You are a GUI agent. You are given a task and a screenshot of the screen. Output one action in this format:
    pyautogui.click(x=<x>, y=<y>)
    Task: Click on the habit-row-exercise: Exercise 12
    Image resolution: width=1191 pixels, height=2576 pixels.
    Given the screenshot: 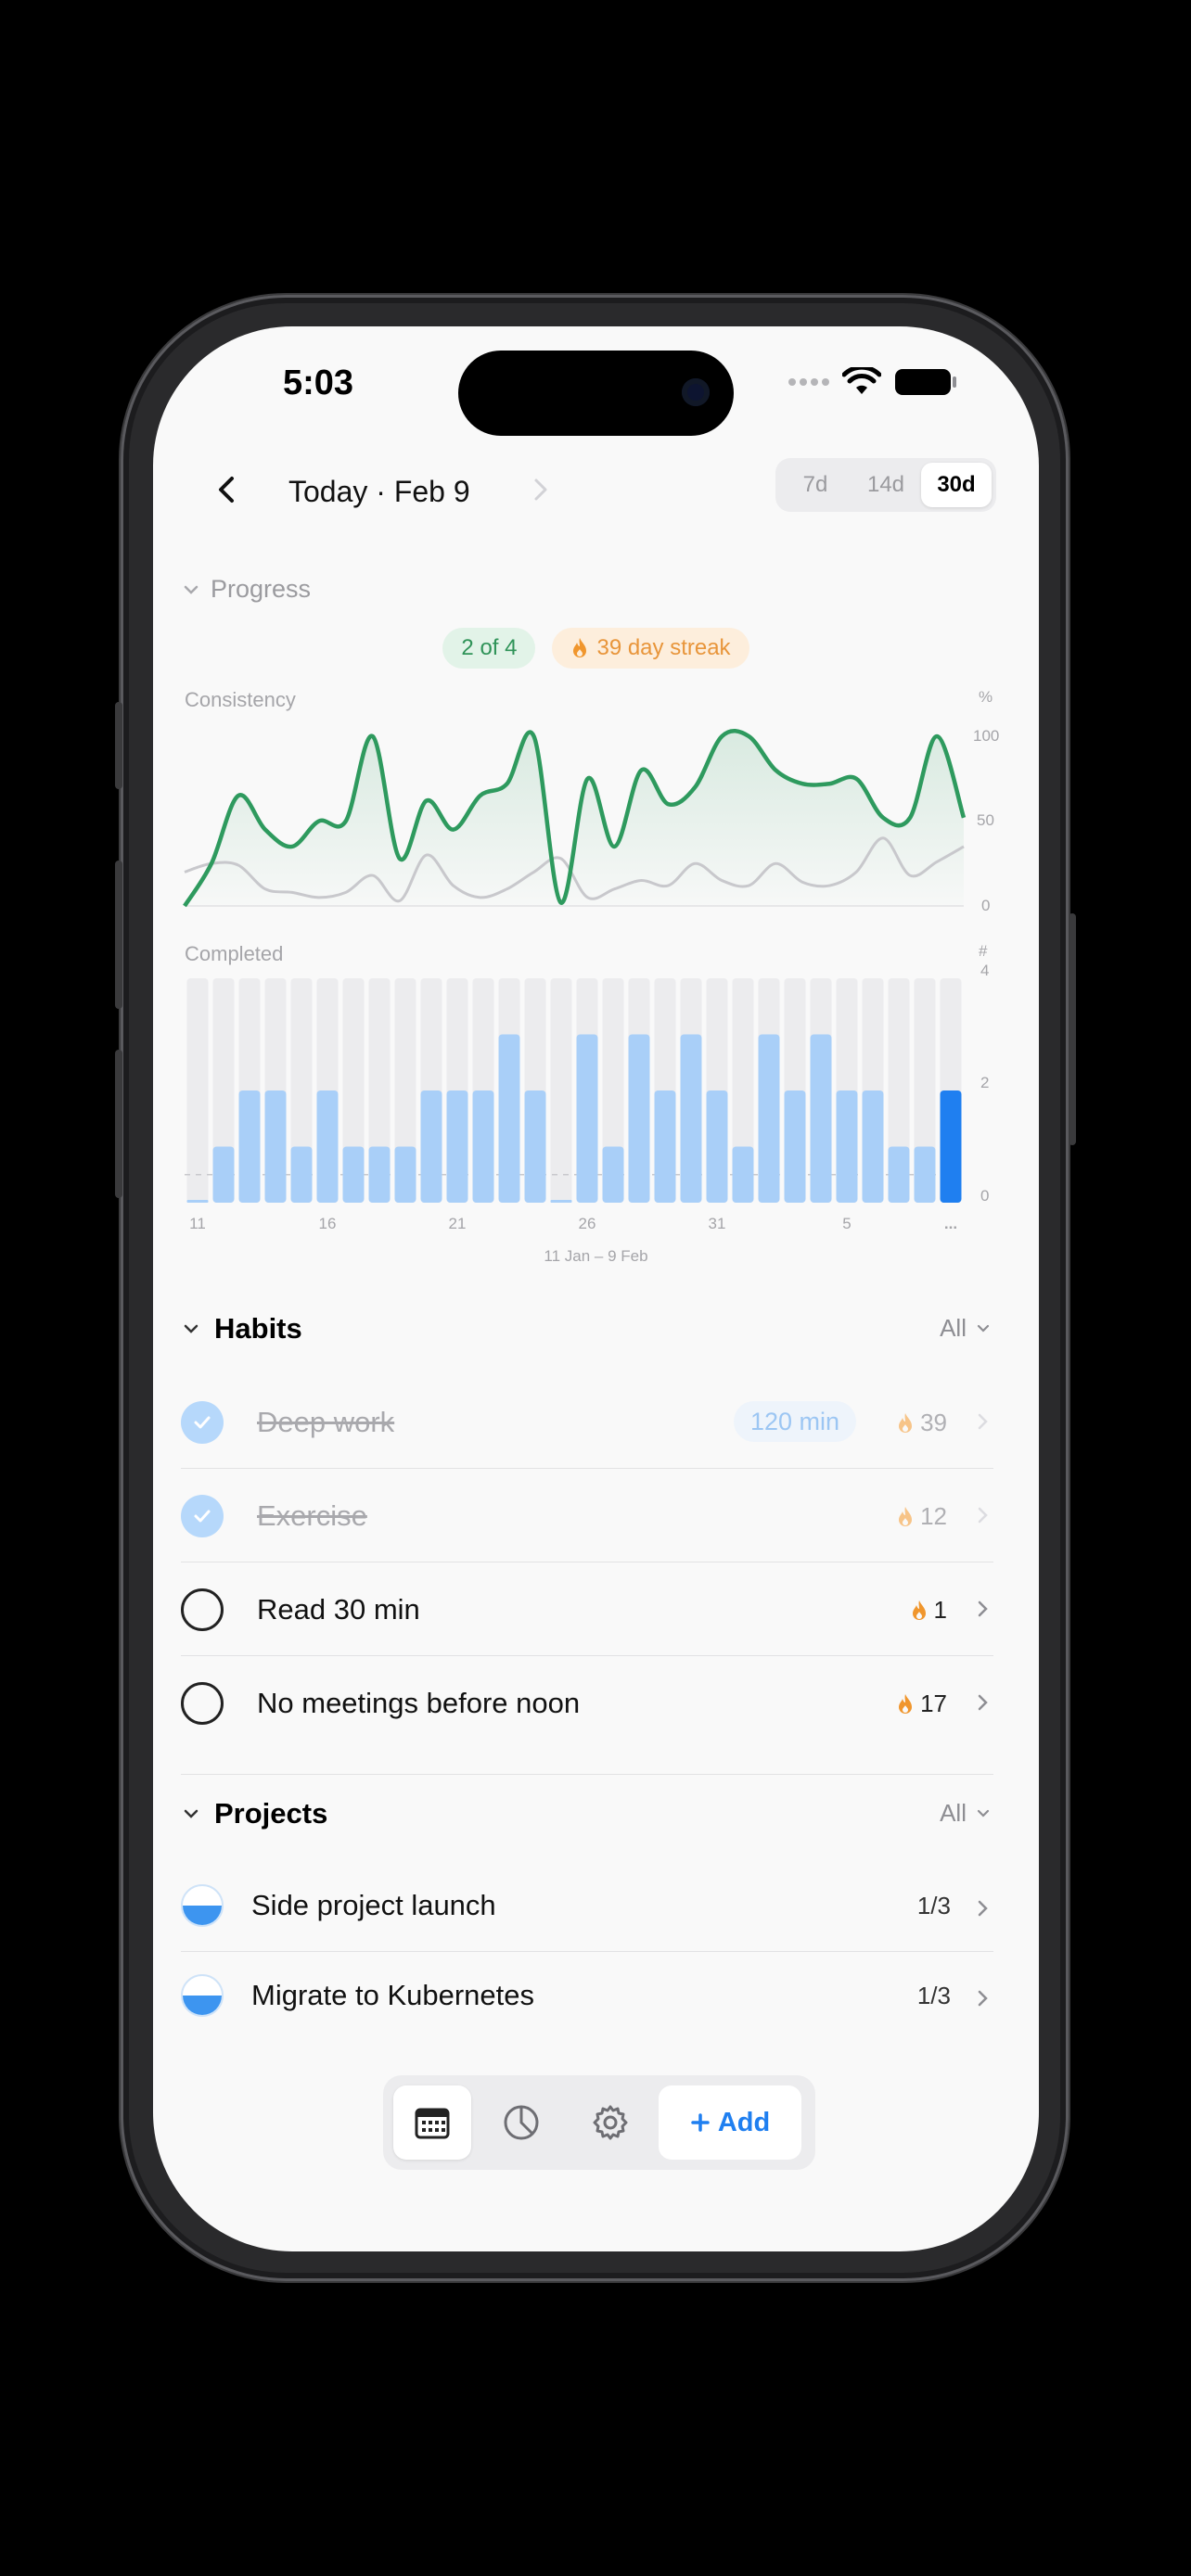 What is the action you would take?
    pyautogui.click(x=587, y=1515)
    